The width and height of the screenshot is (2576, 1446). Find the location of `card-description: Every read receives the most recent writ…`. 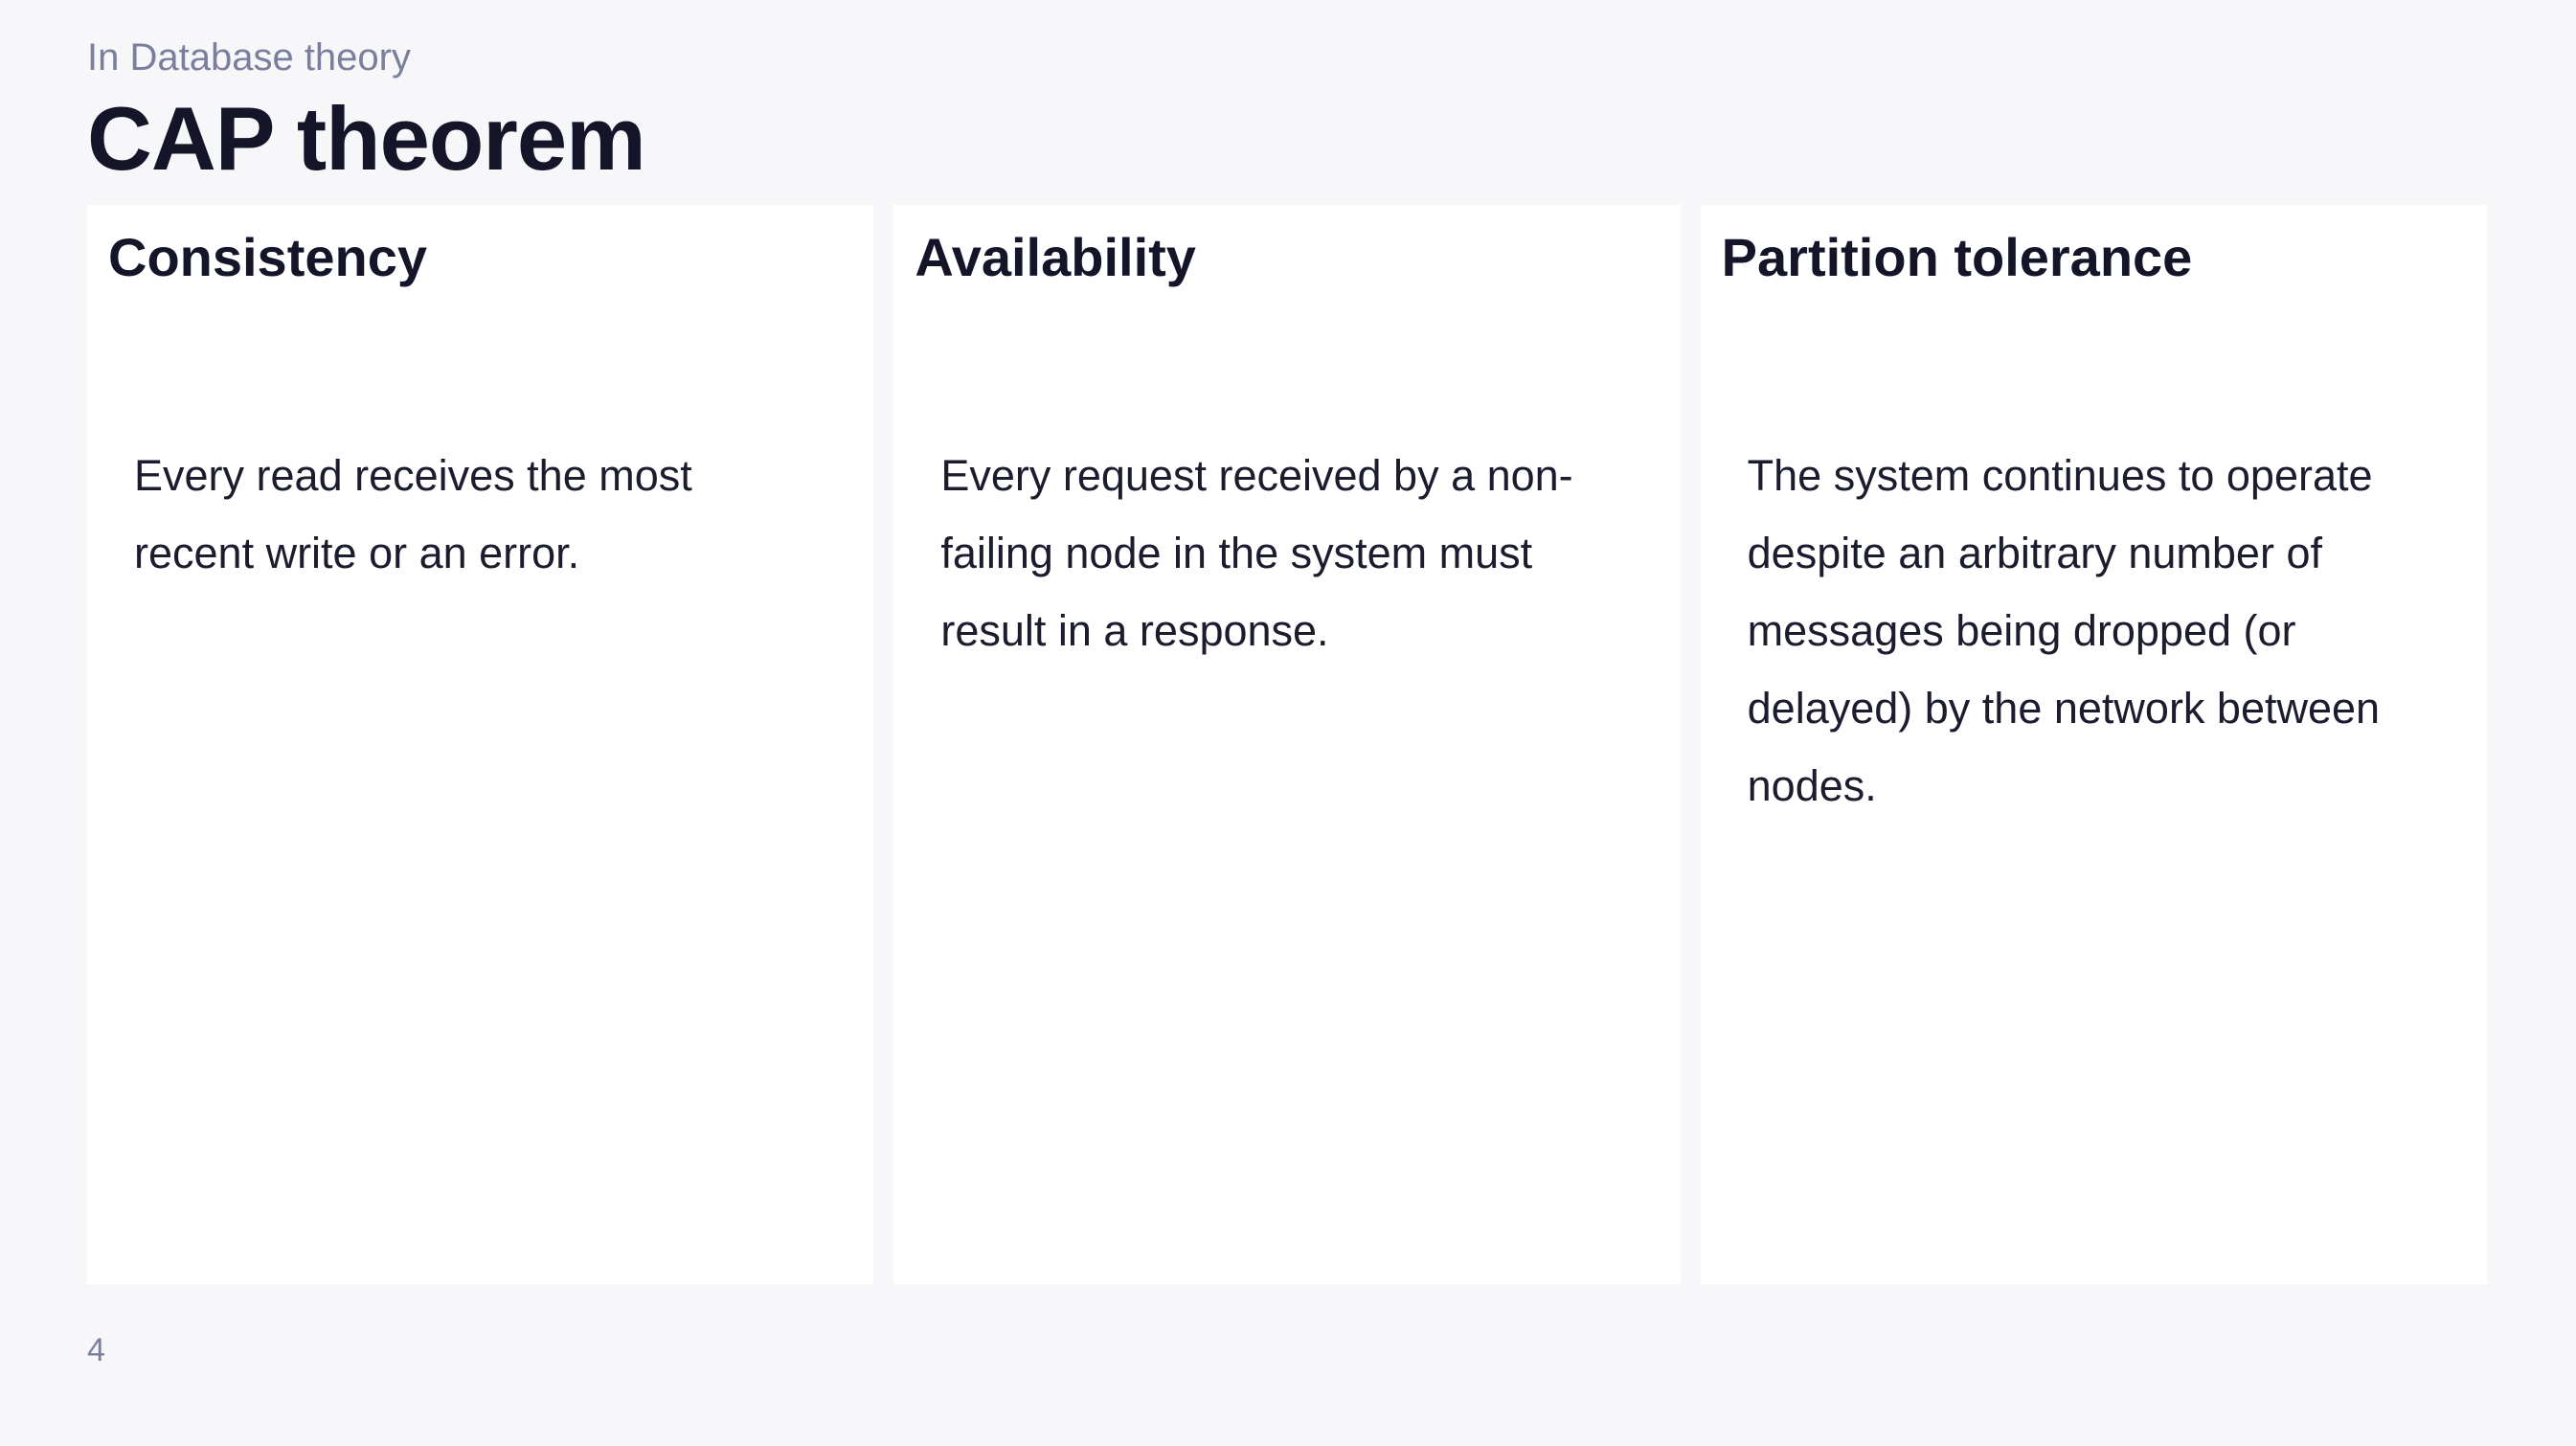

card-description: Every read receives the most recent writ… is located at coordinates (413, 514).